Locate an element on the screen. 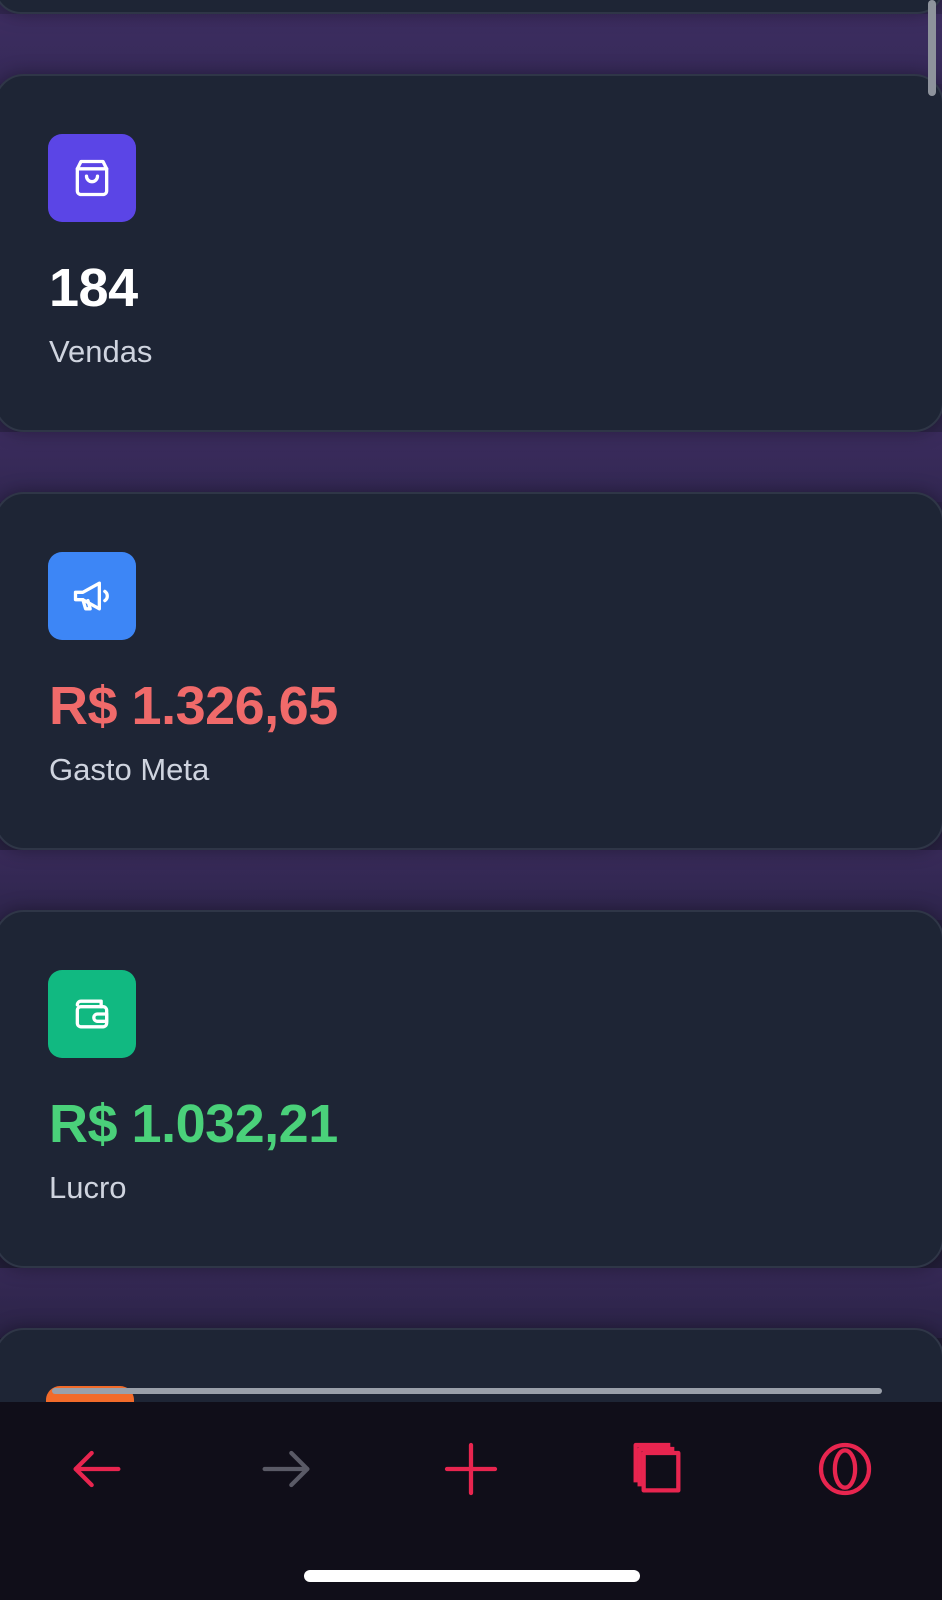 The image size is (942, 1600). stat-label: Gasto Meta is located at coordinates (129, 769).